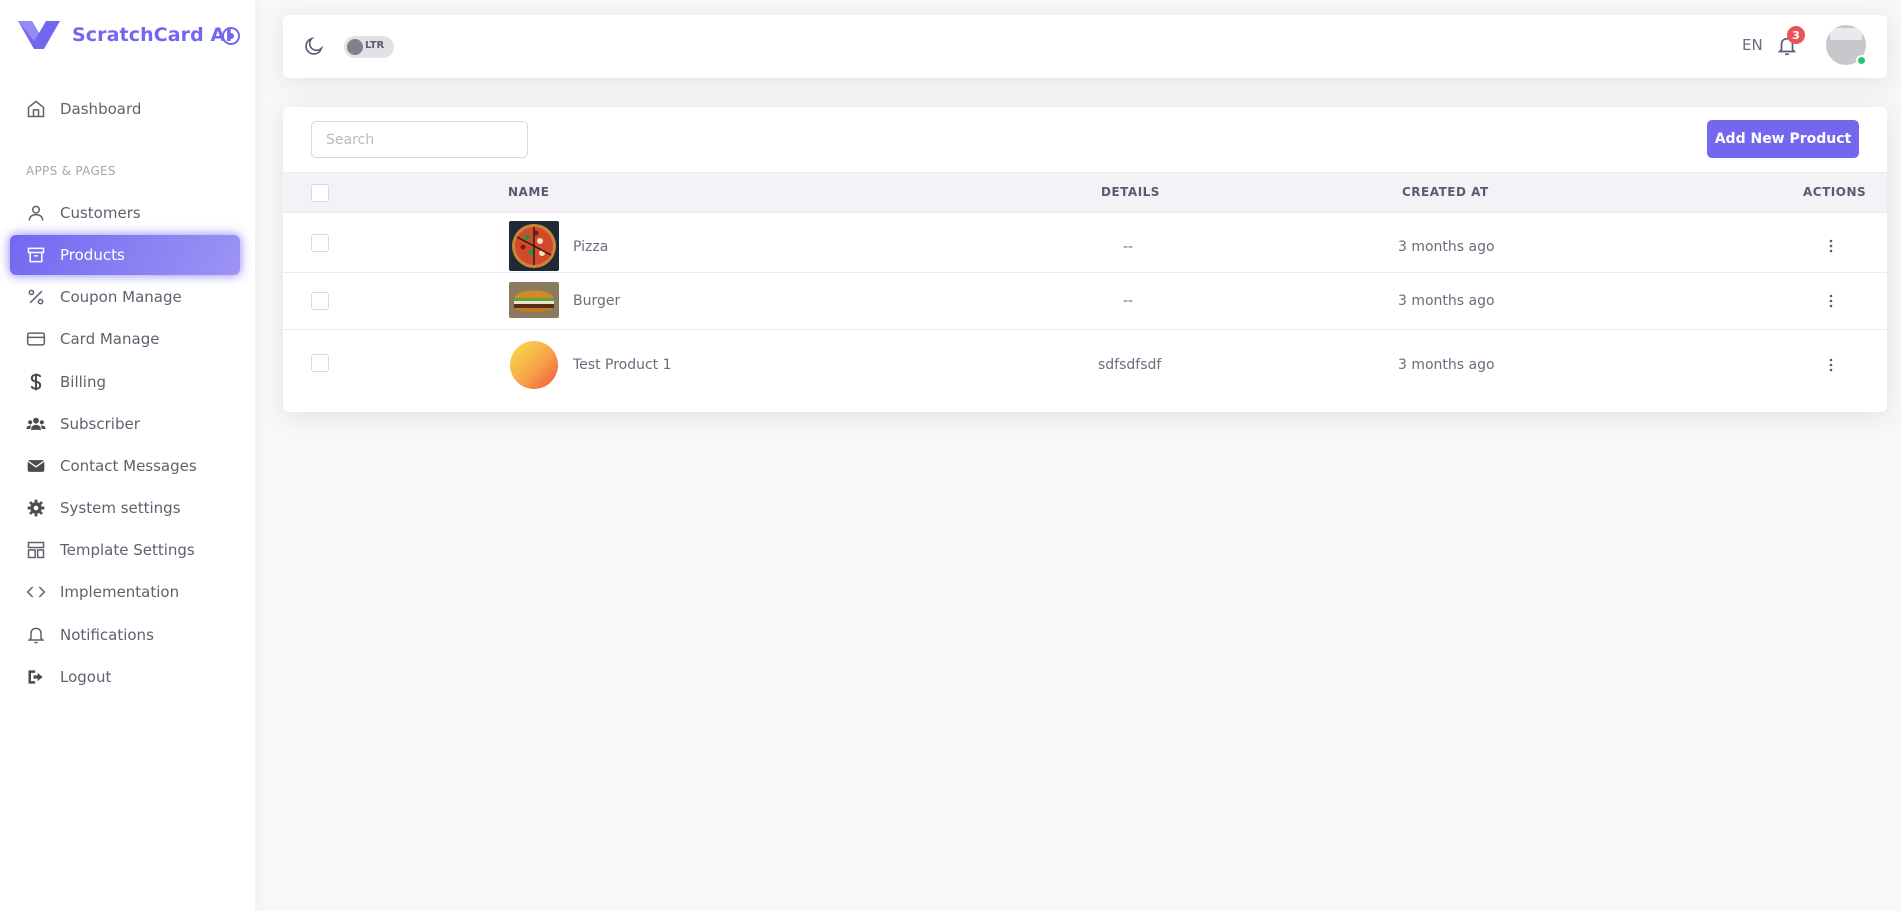 The image size is (1901, 911). Describe the element at coordinates (36, 677) in the screenshot. I see `logout-icon` at that location.